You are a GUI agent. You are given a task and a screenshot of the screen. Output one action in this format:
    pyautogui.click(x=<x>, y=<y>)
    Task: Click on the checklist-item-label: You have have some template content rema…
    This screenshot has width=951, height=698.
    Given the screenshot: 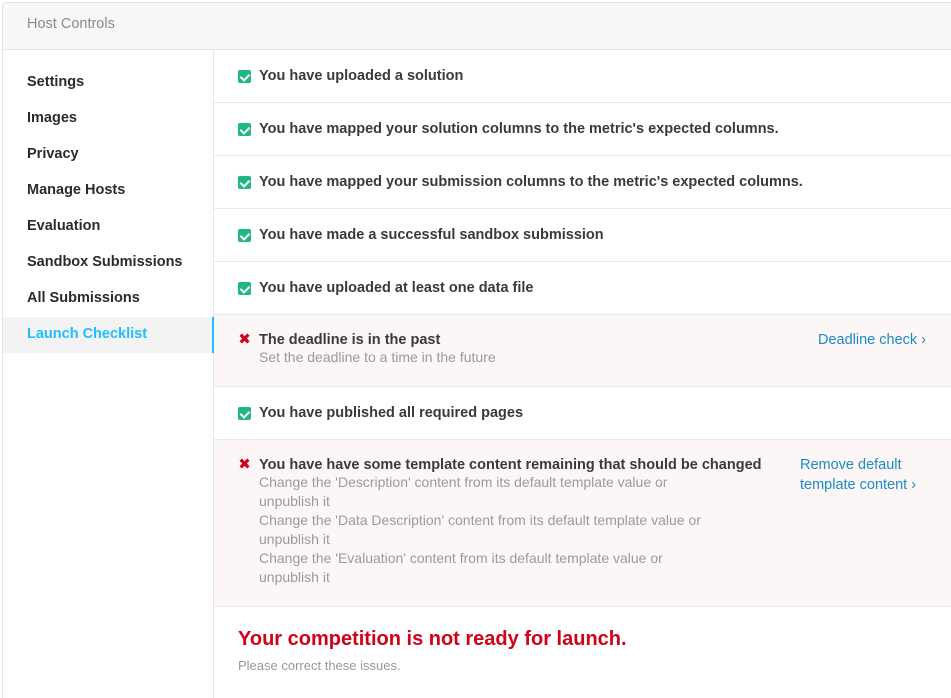 What is the action you would take?
    pyautogui.click(x=510, y=465)
    